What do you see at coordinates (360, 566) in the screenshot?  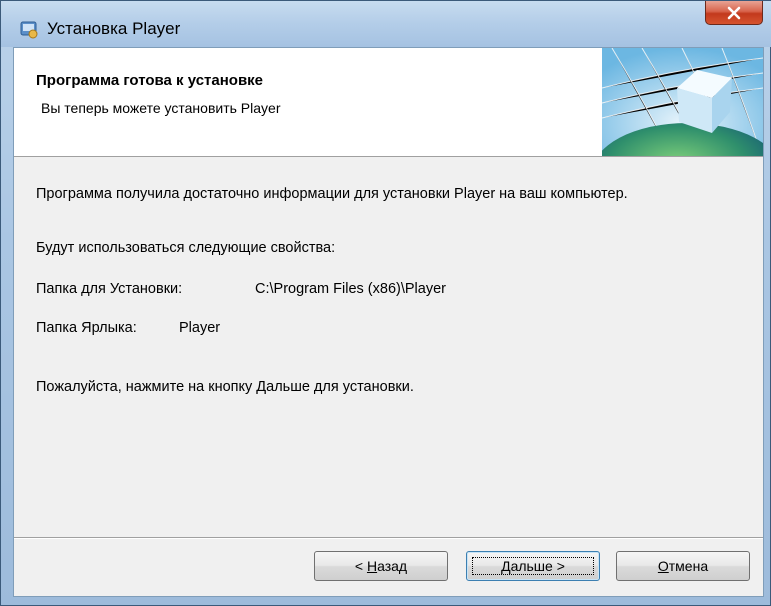 I see `back-button-prefix: <` at bounding box center [360, 566].